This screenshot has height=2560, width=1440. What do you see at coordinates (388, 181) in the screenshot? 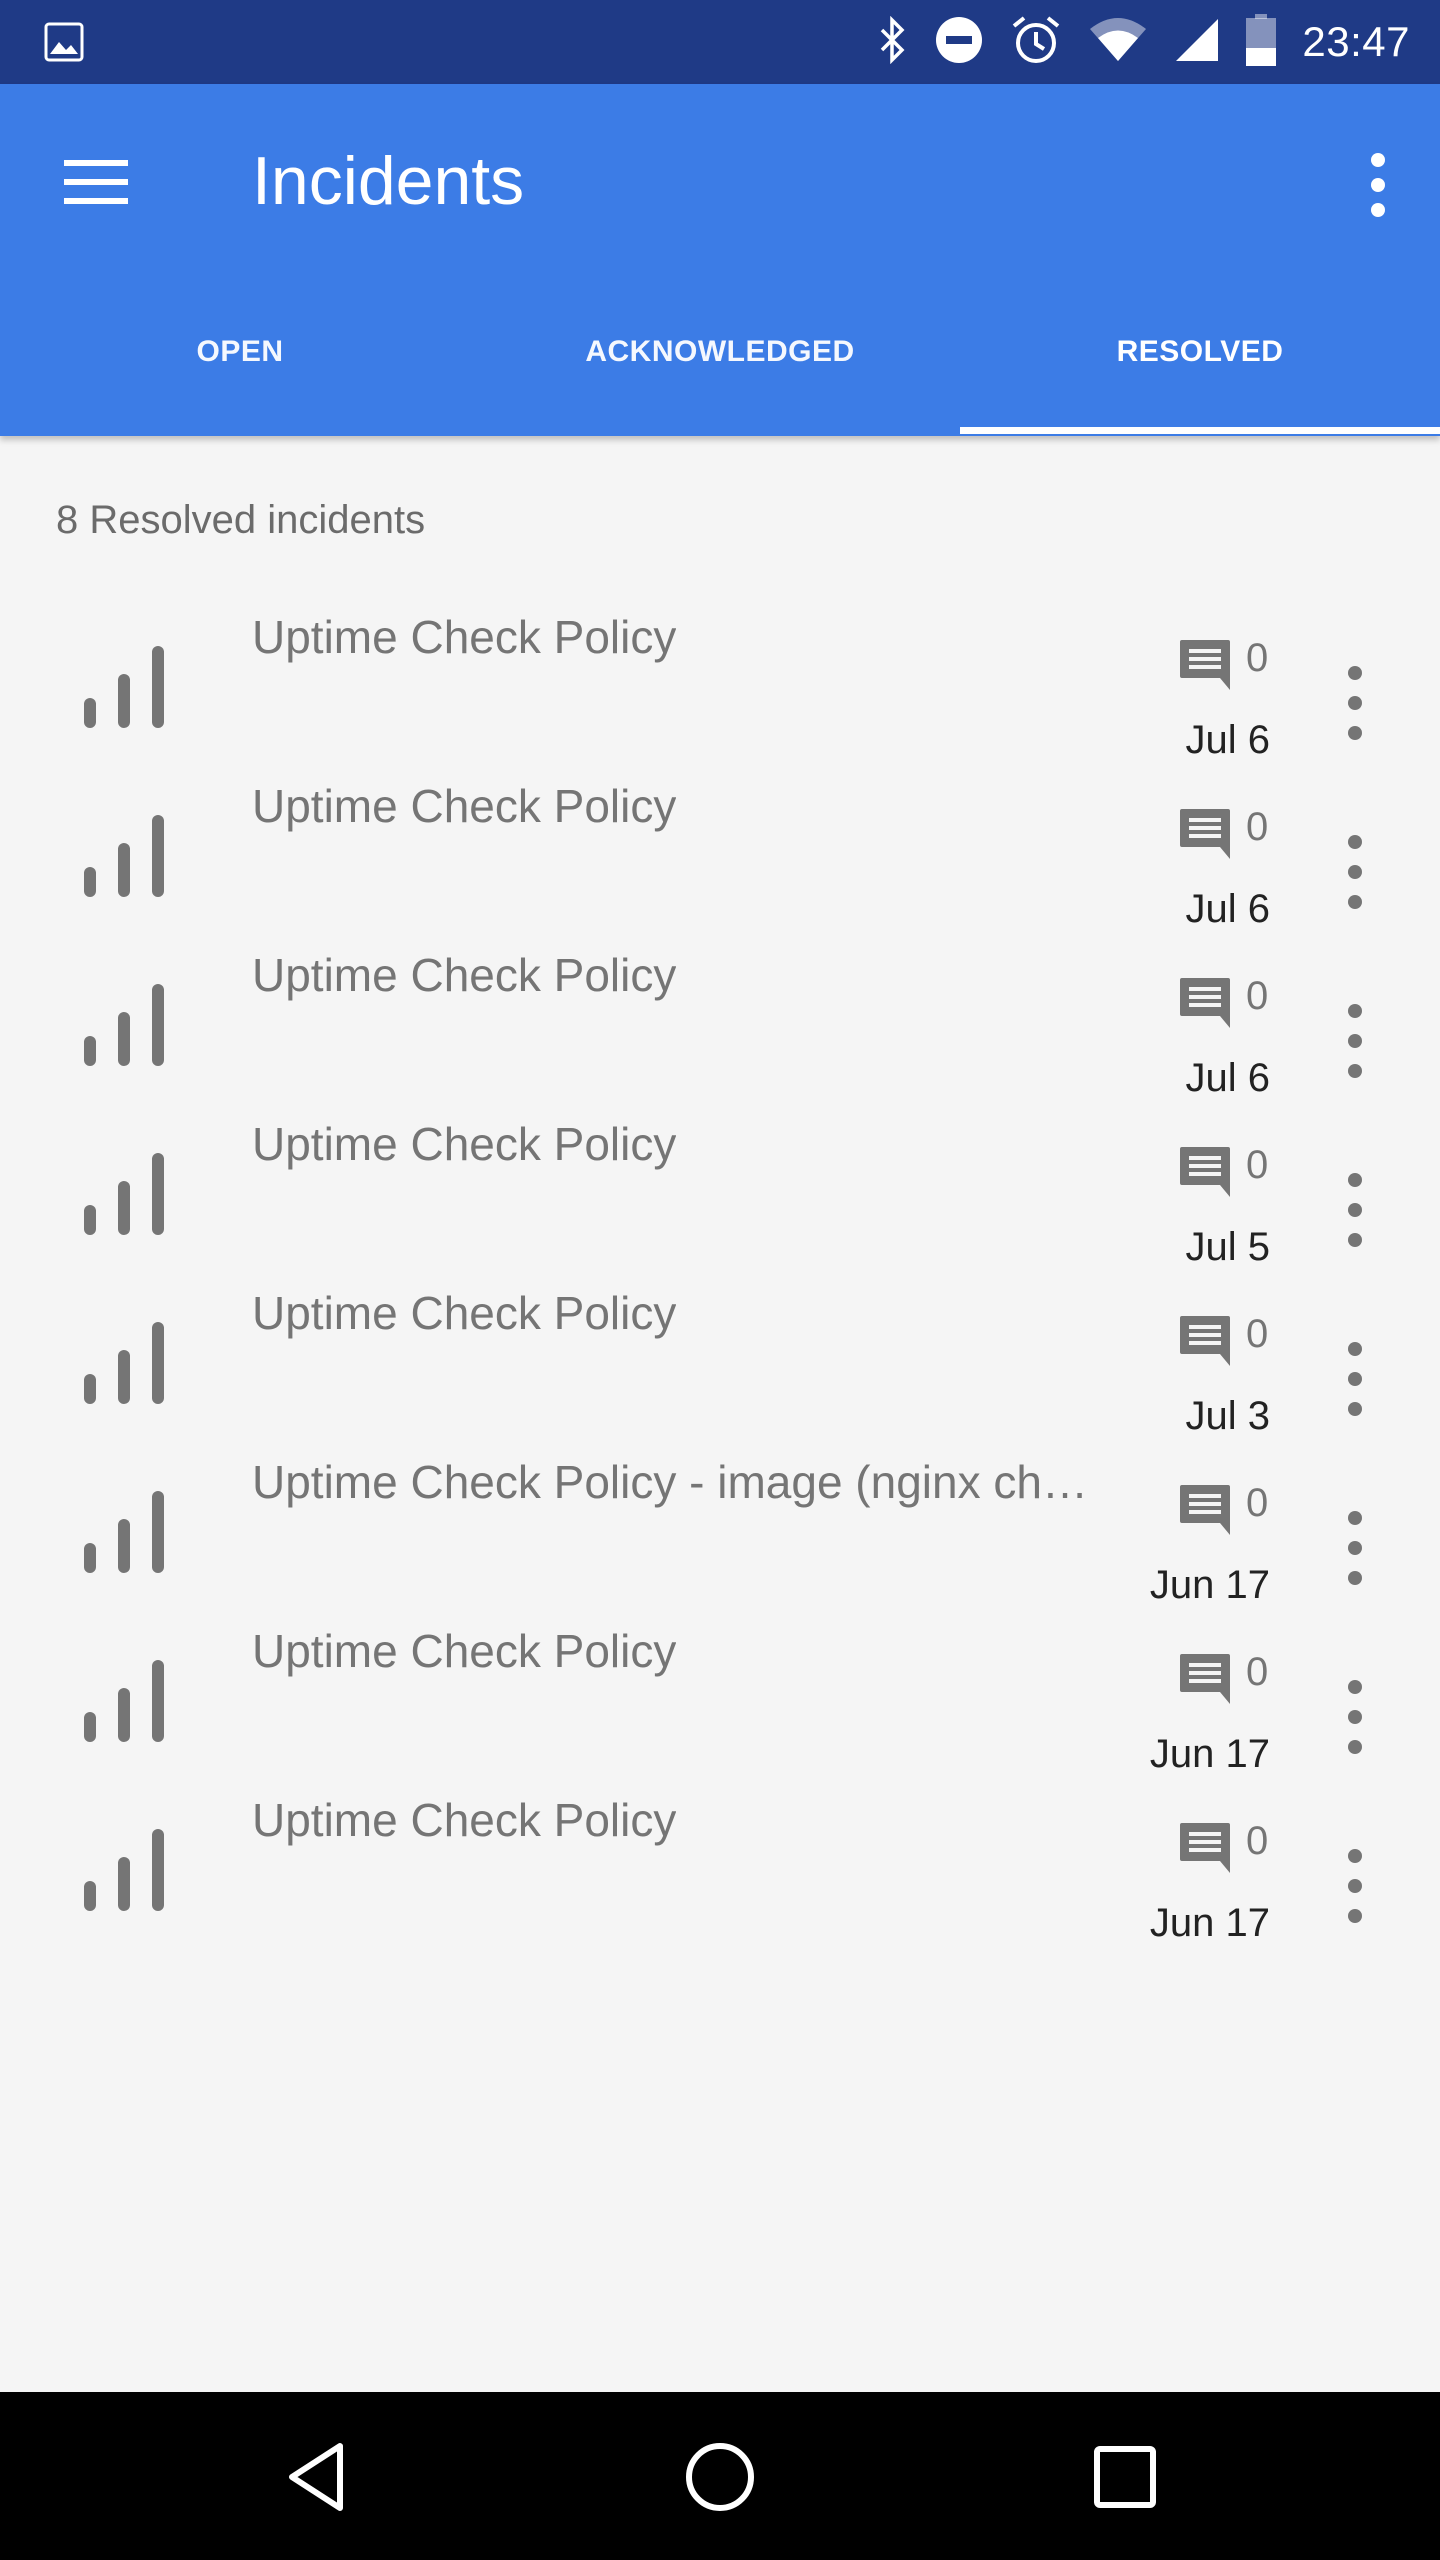
I see `page-title: Incidents` at bounding box center [388, 181].